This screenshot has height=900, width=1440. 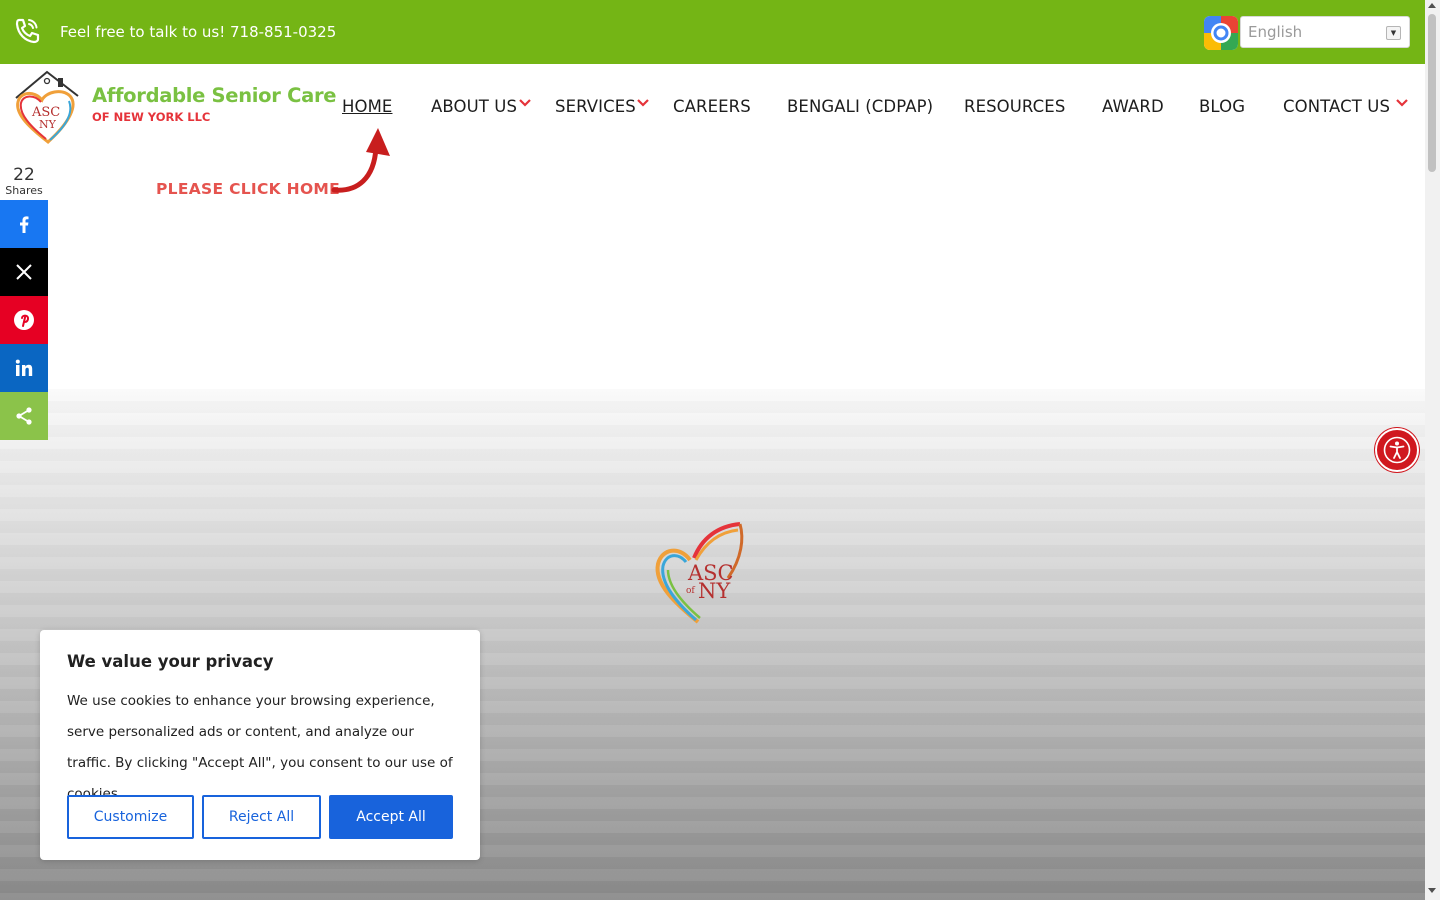 I want to click on contact-text: Feel free to talk to us! 718-851-0325, so click(x=198, y=32).